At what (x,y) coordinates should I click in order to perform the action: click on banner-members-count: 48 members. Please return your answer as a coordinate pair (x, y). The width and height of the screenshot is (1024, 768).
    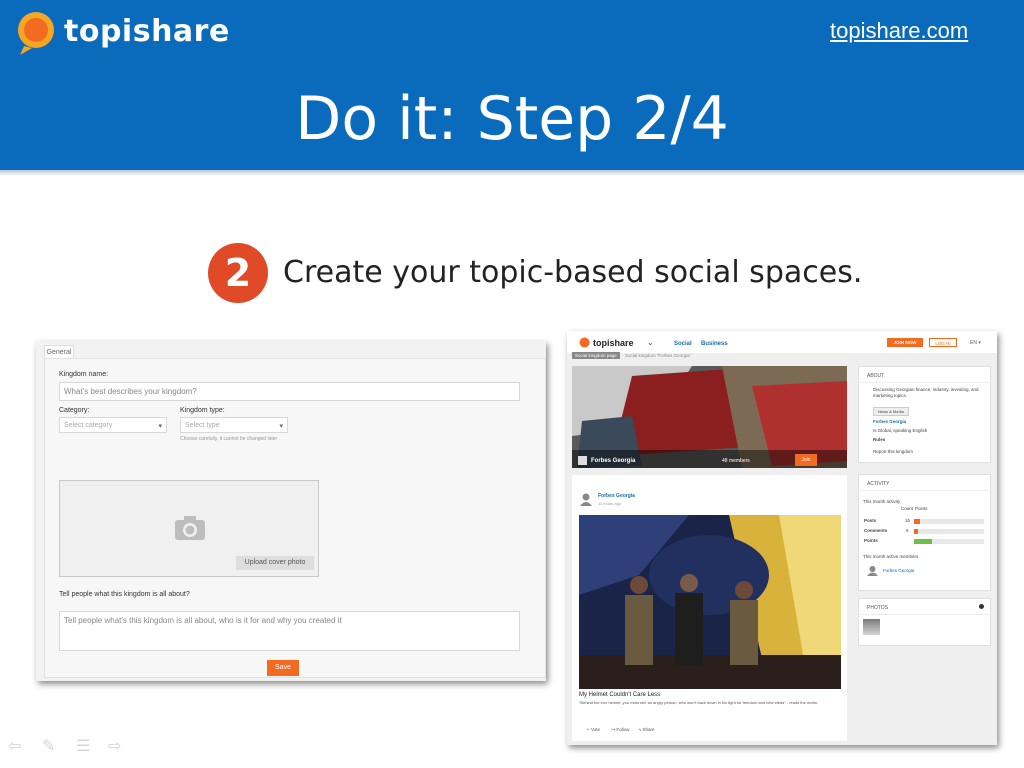
    Looking at the image, I should click on (736, 461).